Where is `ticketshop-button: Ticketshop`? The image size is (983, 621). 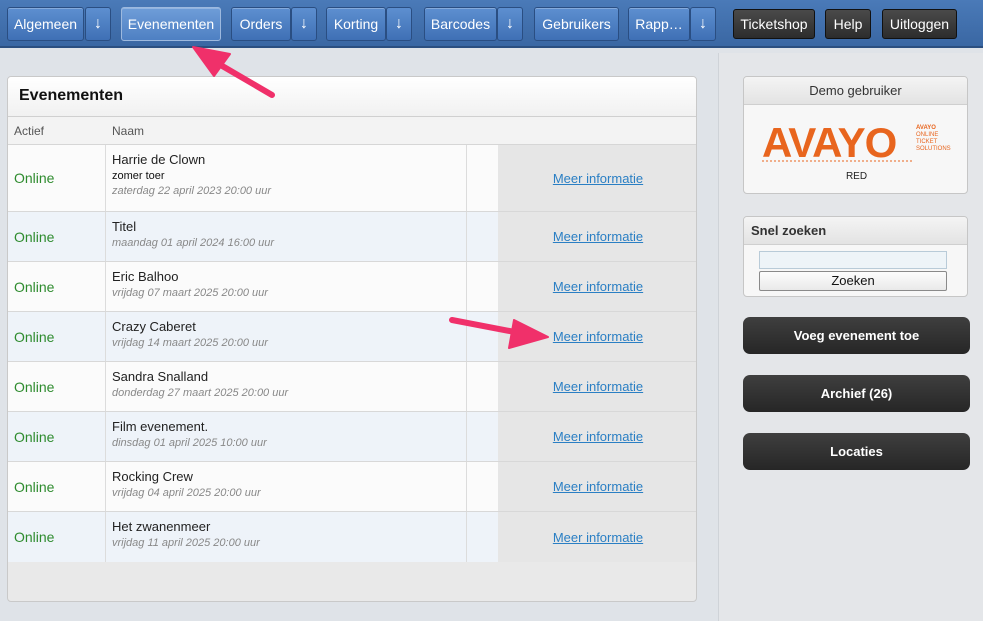
ticketshop-button: Ticketshop is located at coordinates (774, 24).